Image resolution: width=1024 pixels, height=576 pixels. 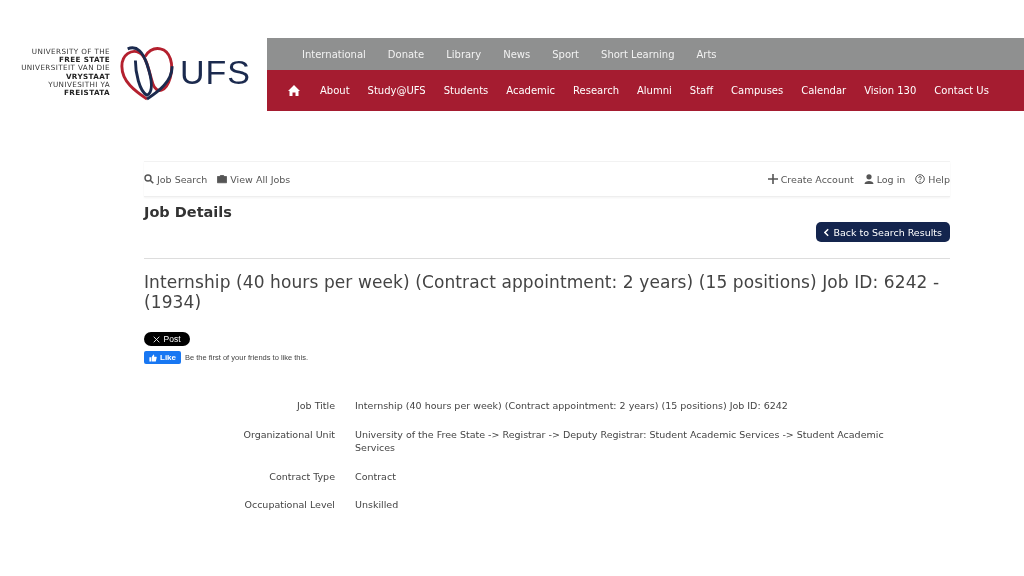 What do you see at coordinates (810, 179) in the screenshot?
I see `toolbar-link: Create Account` at bounding box center [810, 179].